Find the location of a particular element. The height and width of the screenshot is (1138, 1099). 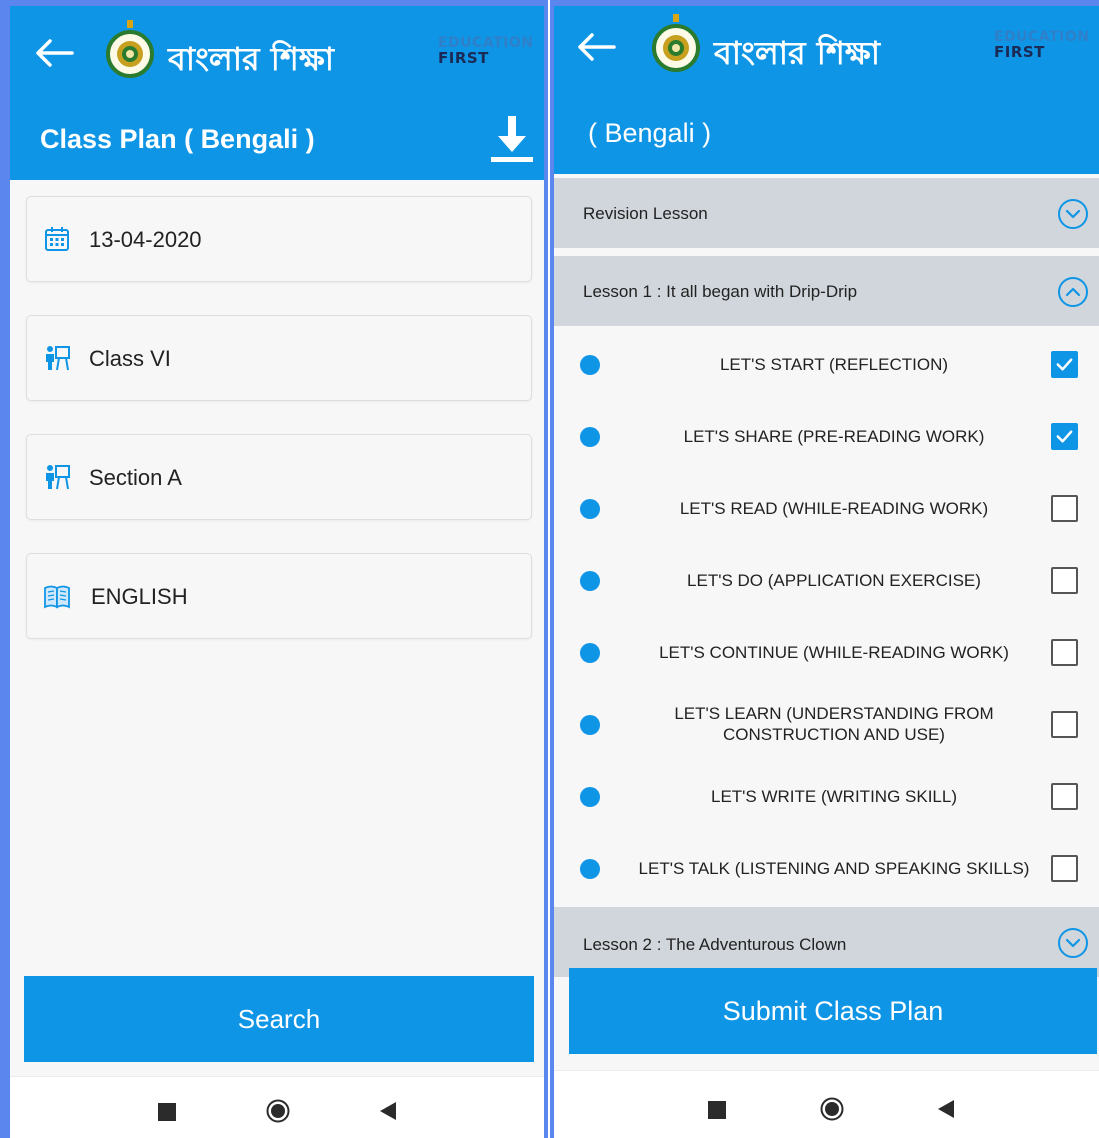

page-title: Class Plan ( Bengali ) is located at coordinates (177, 139).